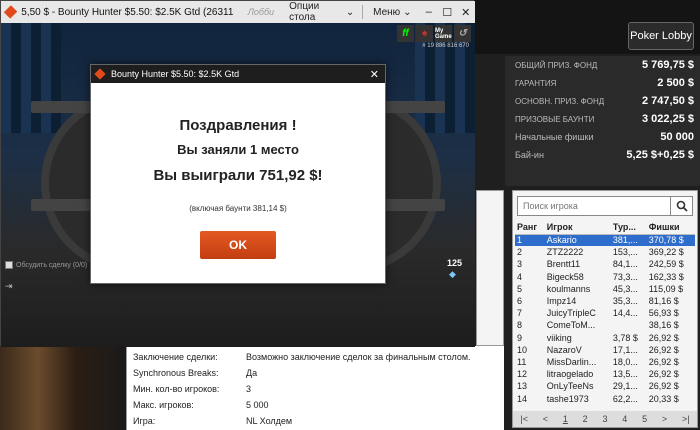 This screenshot has height=430, width=700. I want to click on table-row: 7 JuicyTripleC 14,4... 56,93 $, so click(605, 313).